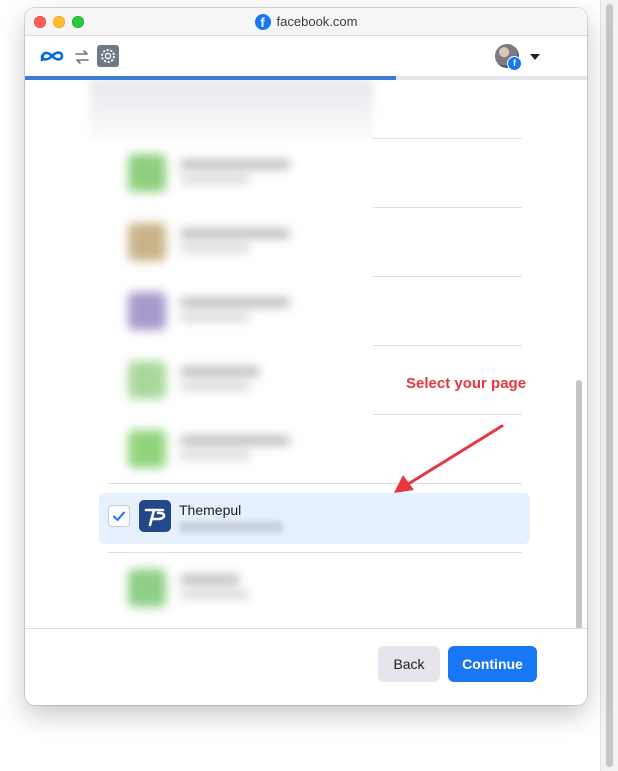  Describe the element at coordinates (210, 510) in the screenshot. I see `page-name: Themepul` at that location.